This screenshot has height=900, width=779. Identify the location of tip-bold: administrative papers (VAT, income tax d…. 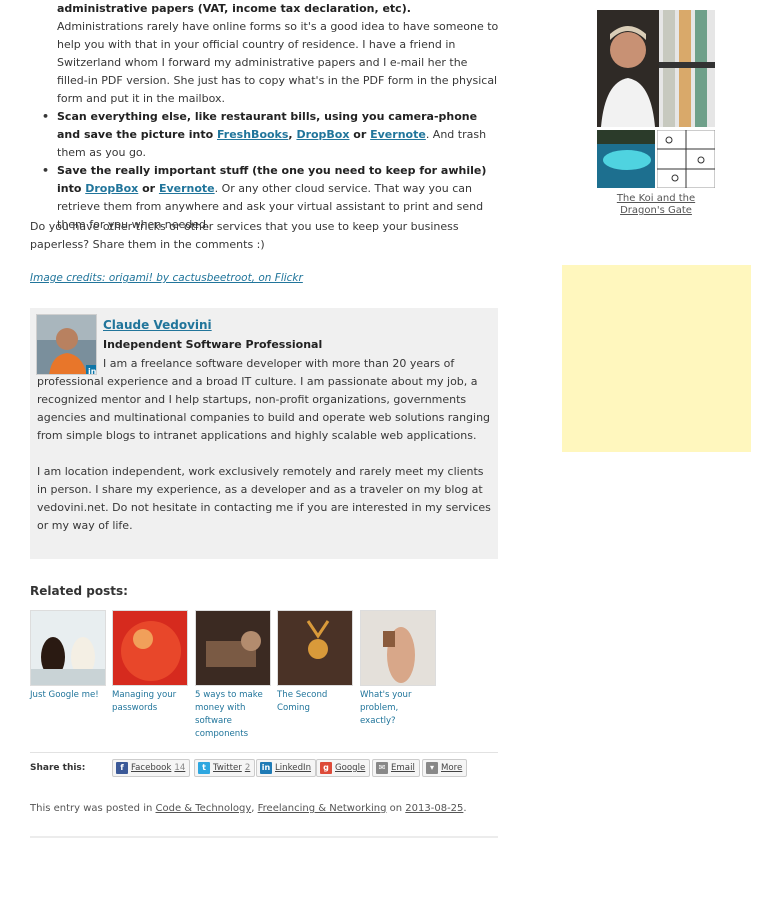
(234, 8).